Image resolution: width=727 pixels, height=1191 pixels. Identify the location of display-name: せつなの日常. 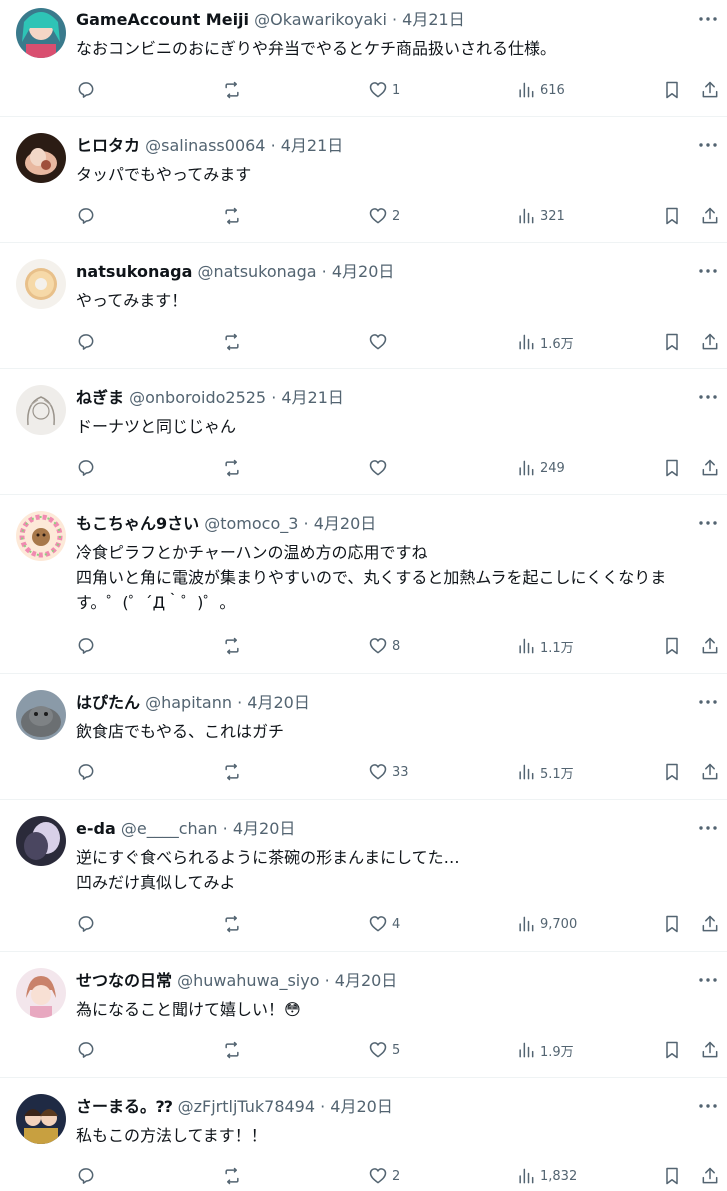
(124, 980).